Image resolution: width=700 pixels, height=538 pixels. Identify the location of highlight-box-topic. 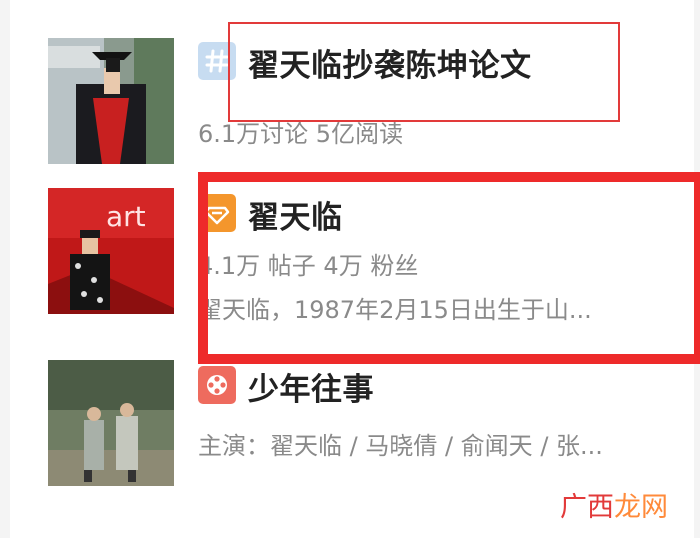
(424, 72).